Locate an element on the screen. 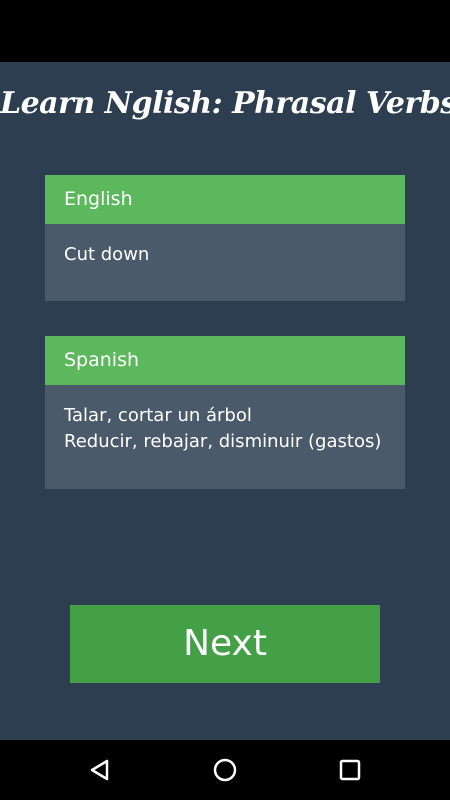  app-title: Learn Nglish: Phrasal Verbs is located at coordinates (225, 103).